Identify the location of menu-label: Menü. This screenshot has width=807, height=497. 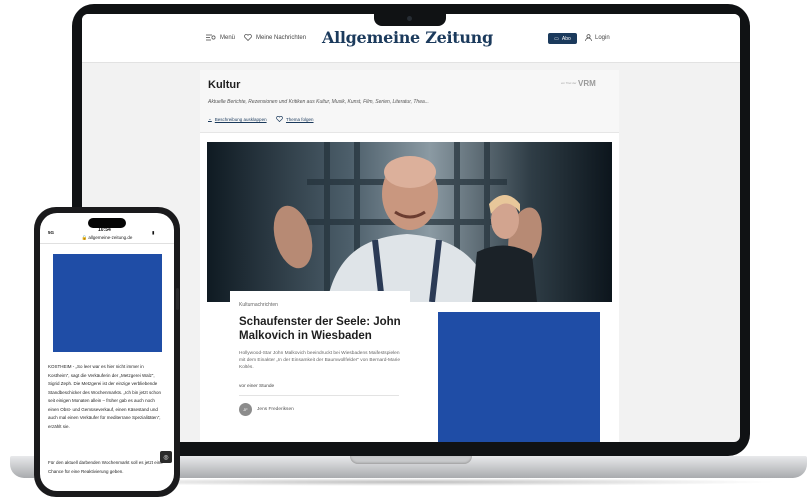
(228, 37).